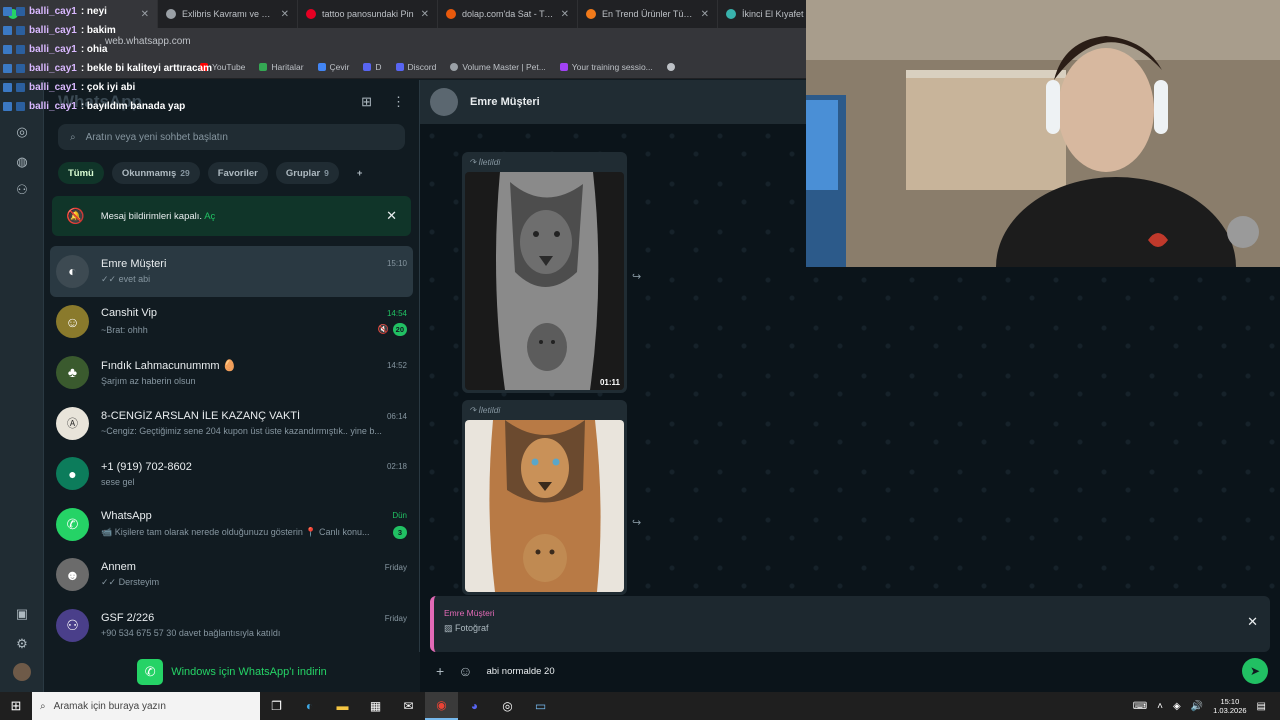 This screenshot has width=1280, height=720. I want to click on volume-icon: 🔊, so click(1197, 706).